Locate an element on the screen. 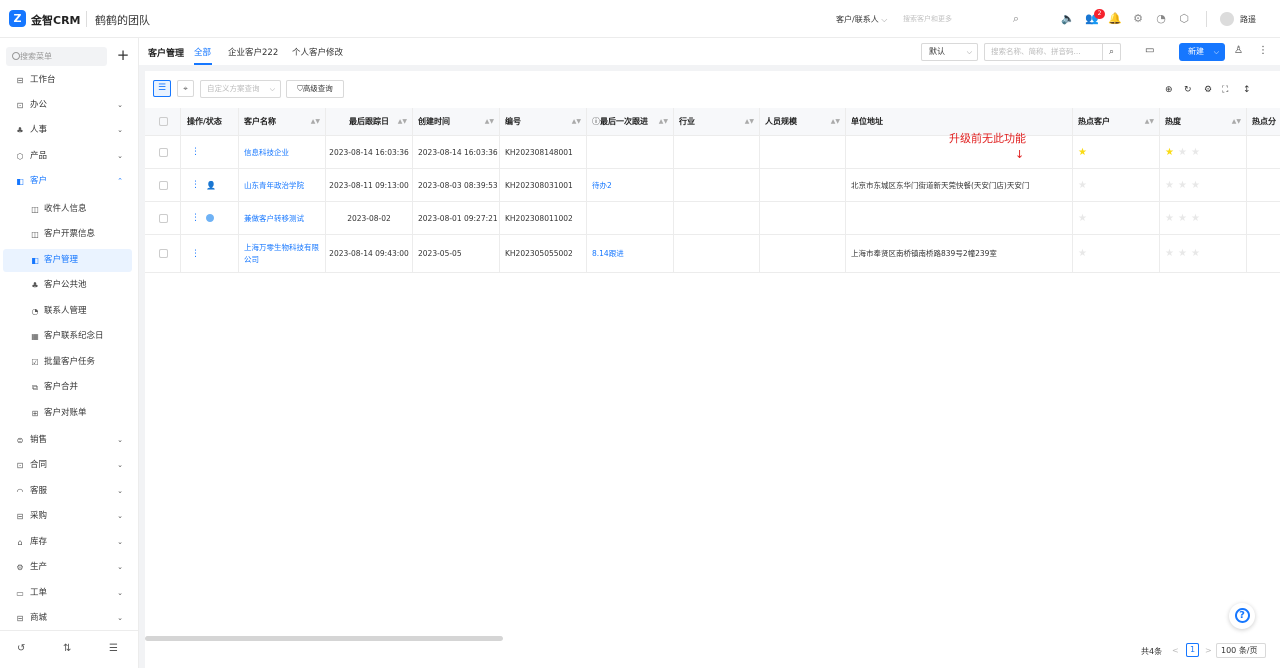  settings-sliders-icon: ⇅ is located at coordinates (67, 648).